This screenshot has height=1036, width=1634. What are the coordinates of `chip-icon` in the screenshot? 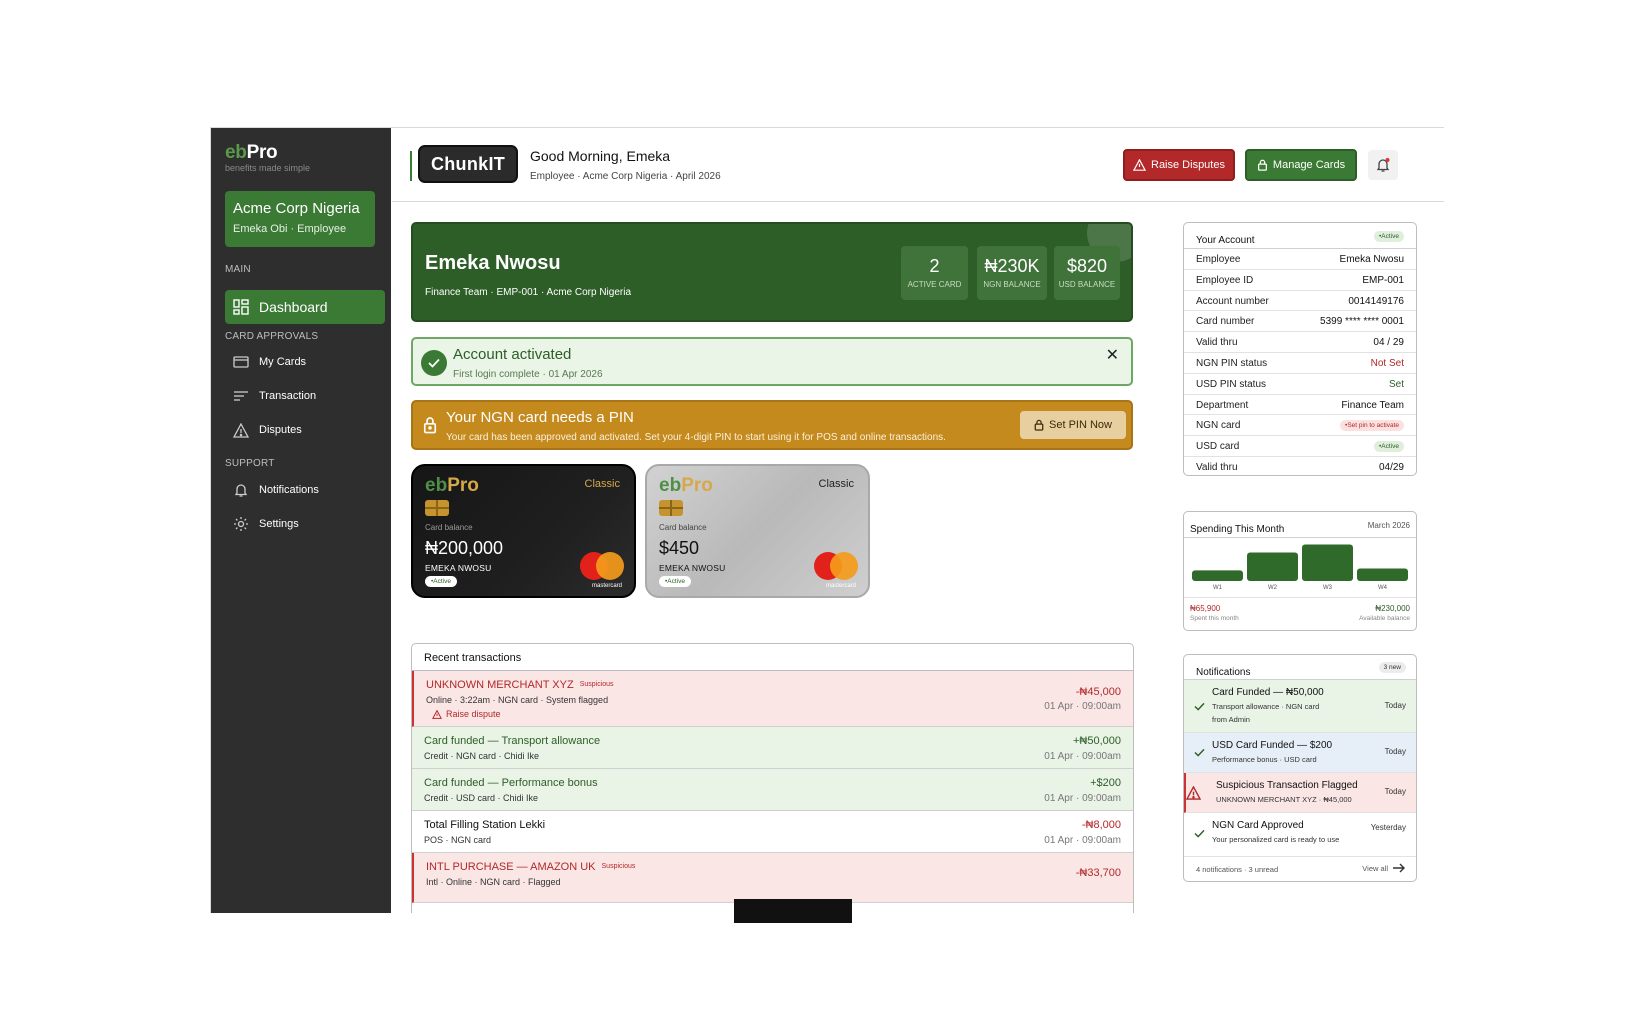 It's located at (671, 508).